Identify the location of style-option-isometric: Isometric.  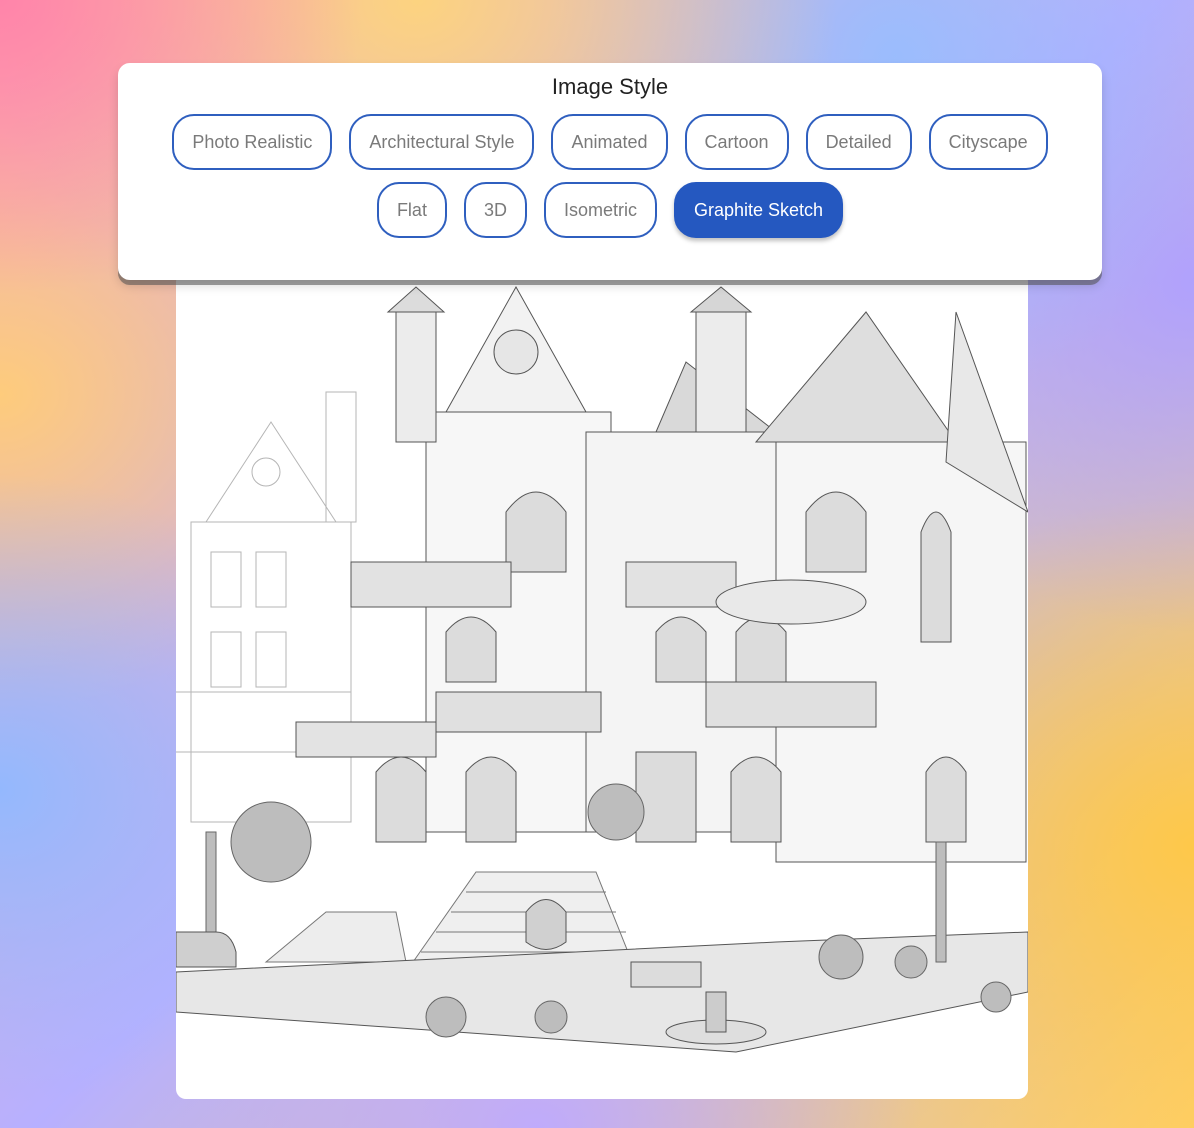
(600, 210).